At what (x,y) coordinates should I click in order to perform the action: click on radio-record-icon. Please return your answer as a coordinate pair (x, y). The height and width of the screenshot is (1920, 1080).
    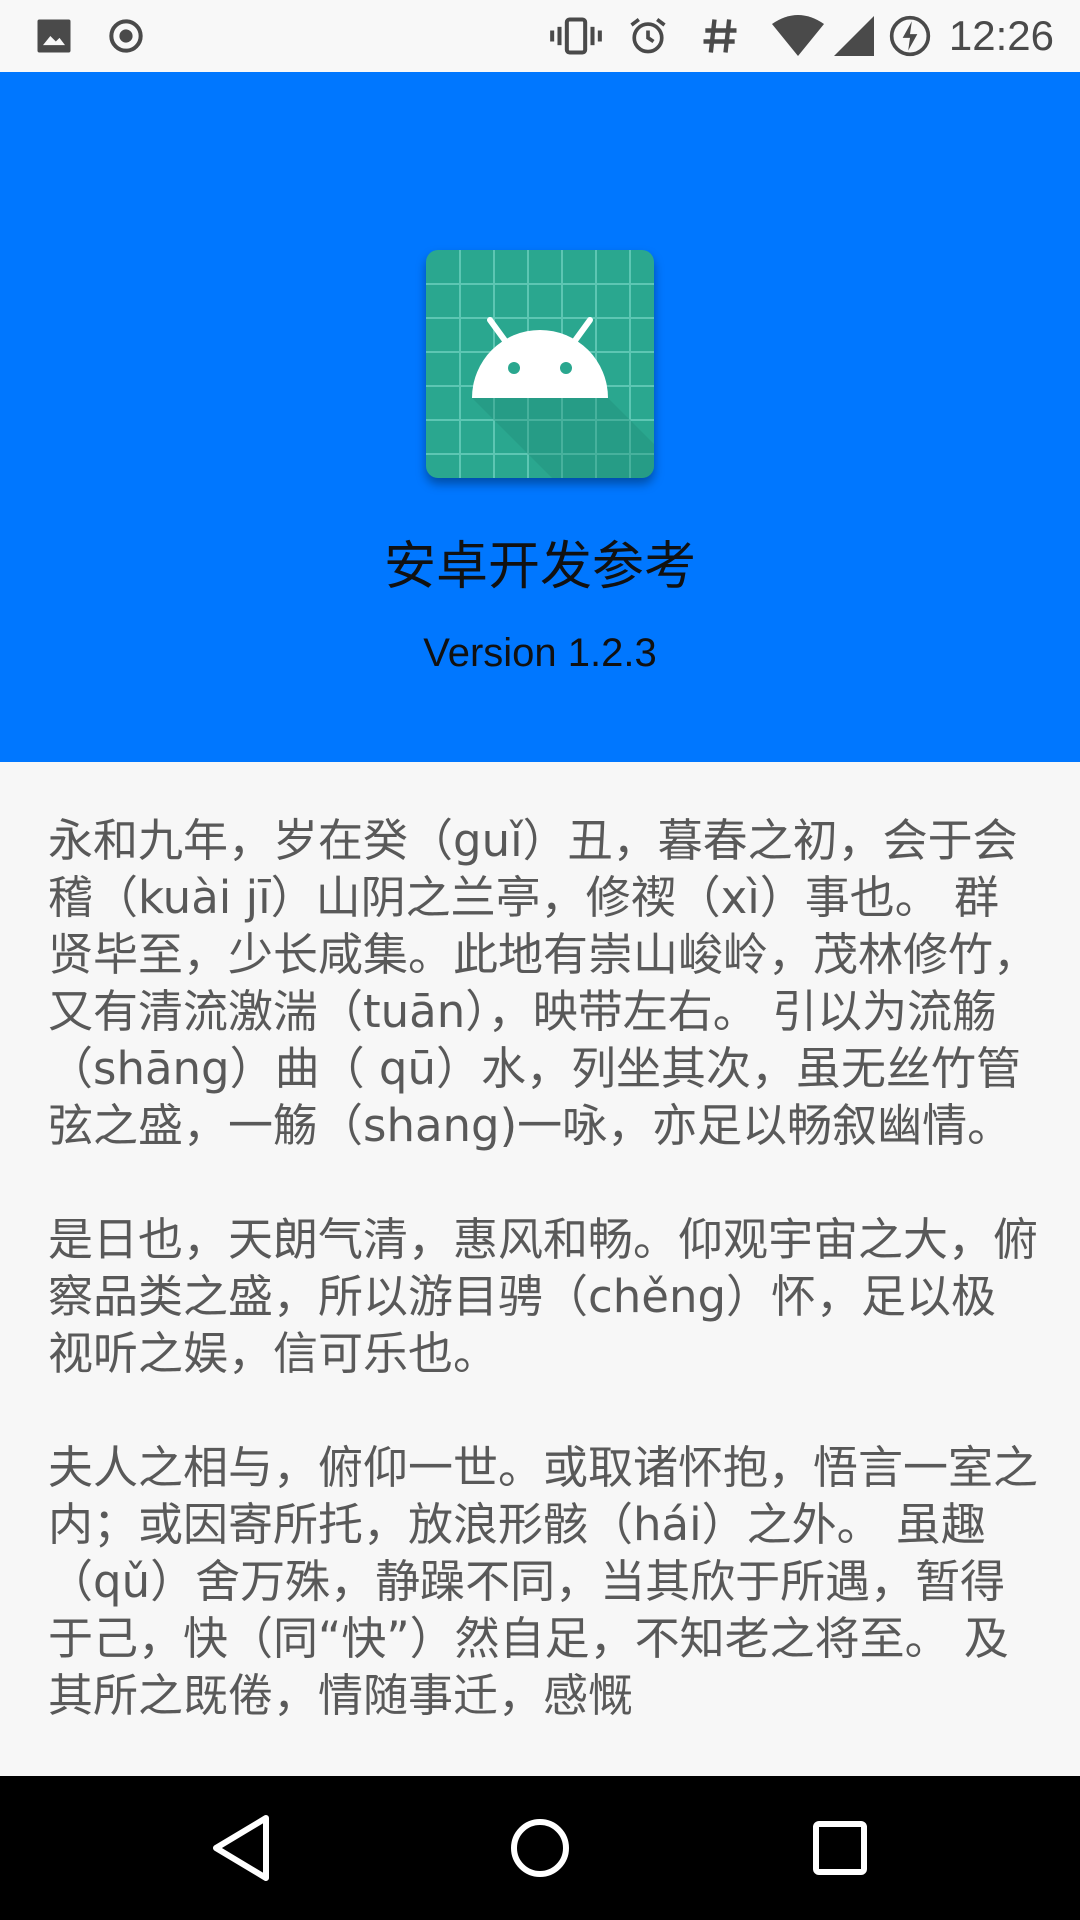
    Looking at the image, I should click on (126, 36).